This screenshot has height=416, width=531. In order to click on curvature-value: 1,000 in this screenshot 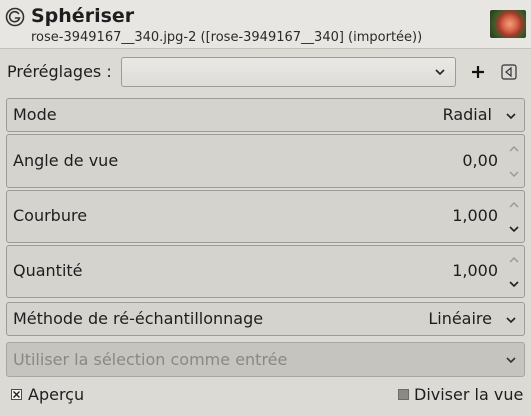, I will do `click(475, 216)`.